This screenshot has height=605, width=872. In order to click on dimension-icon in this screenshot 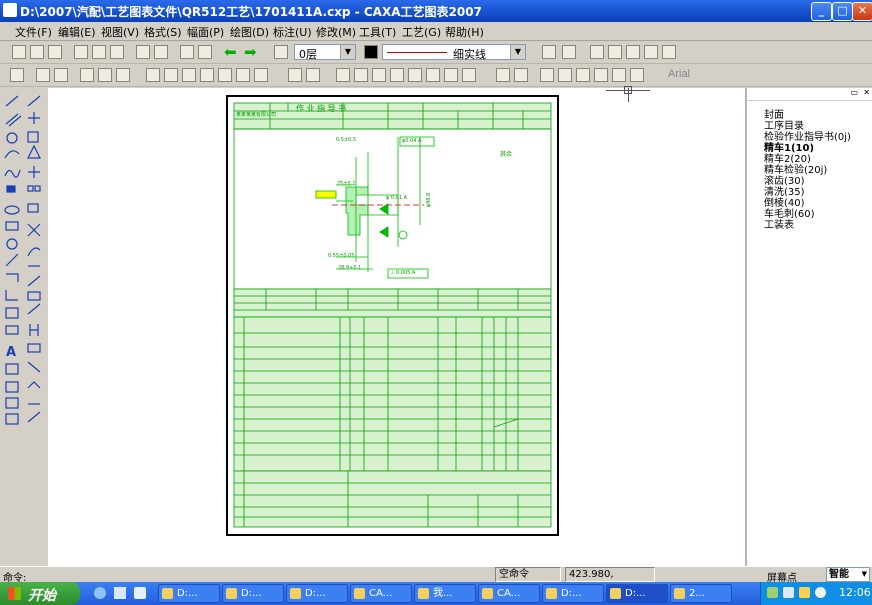, I will do `click(295, 75)`.